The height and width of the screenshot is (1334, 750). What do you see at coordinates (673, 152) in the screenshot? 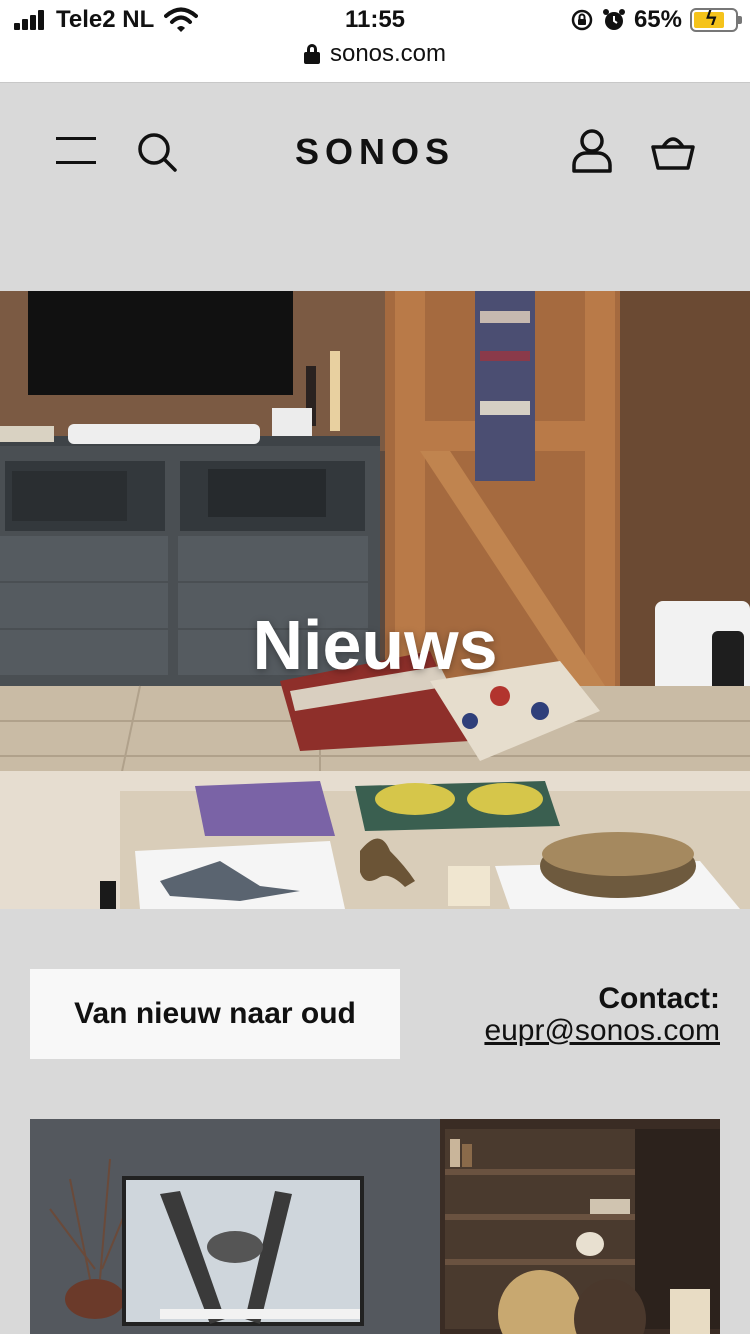
I see `cart-icon` at bounding box center [673, 152].